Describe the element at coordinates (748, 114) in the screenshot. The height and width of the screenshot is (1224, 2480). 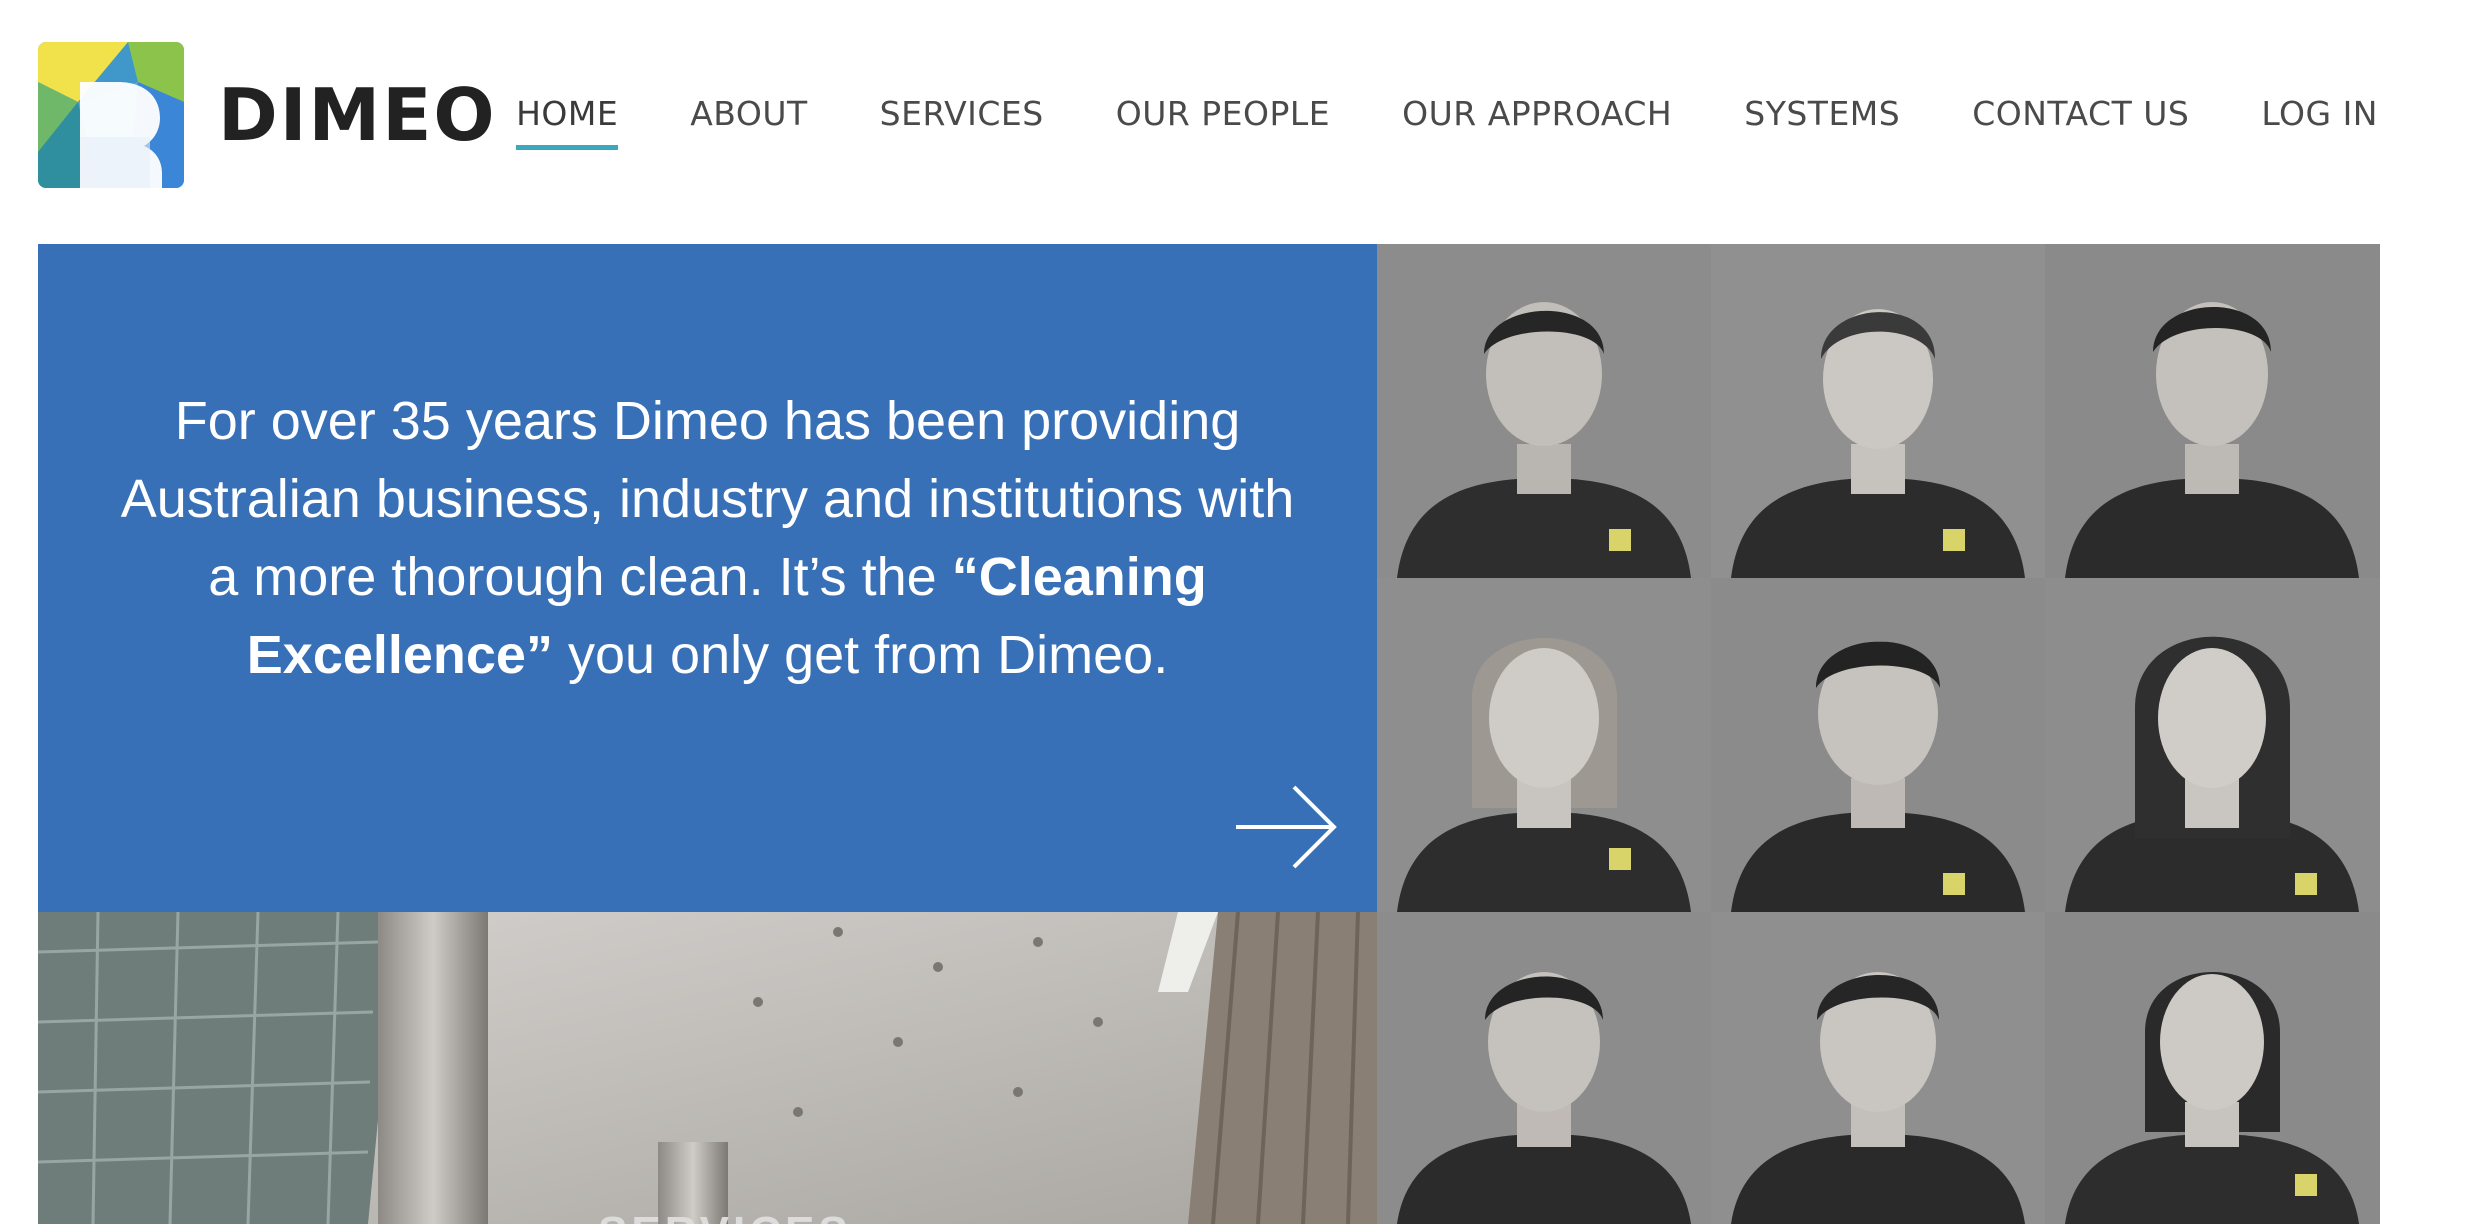
I see `nav-about: ABOUT` at that location.